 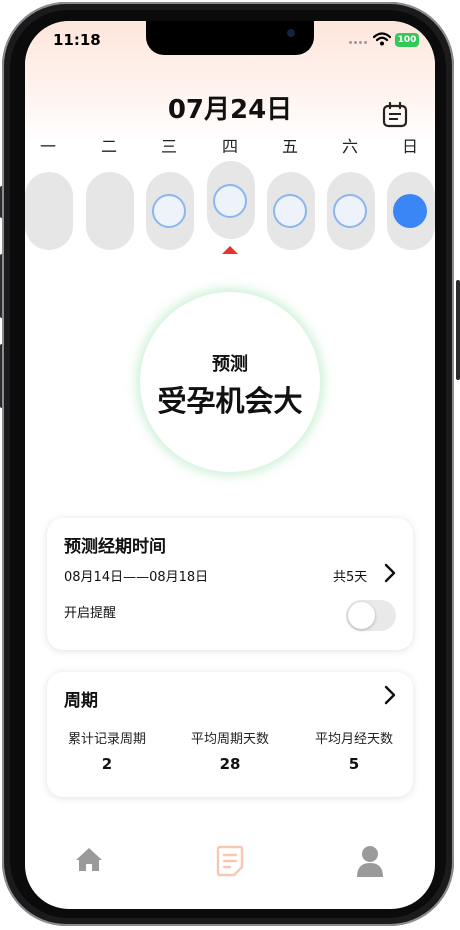 What do you see at coordinates (230, 38) in the screenshot?
I see `notch` at bounding box center [230, 38].